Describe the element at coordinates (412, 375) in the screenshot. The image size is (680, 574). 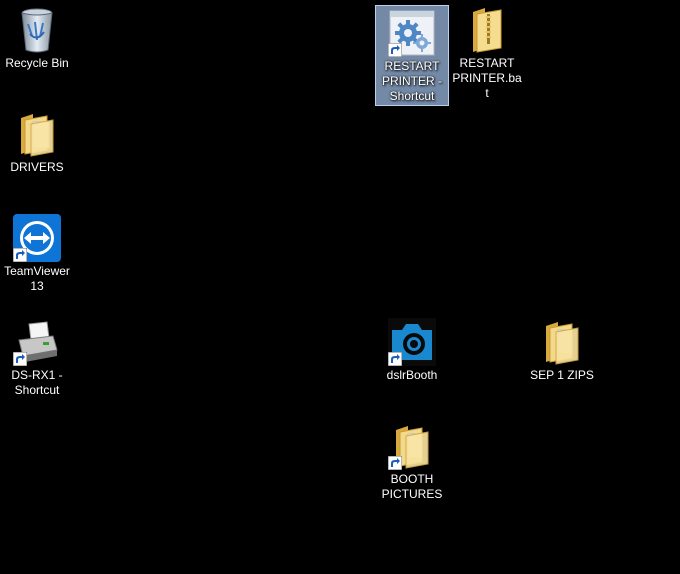
I see `dslrbooth-label: dslrBooth` at that location.